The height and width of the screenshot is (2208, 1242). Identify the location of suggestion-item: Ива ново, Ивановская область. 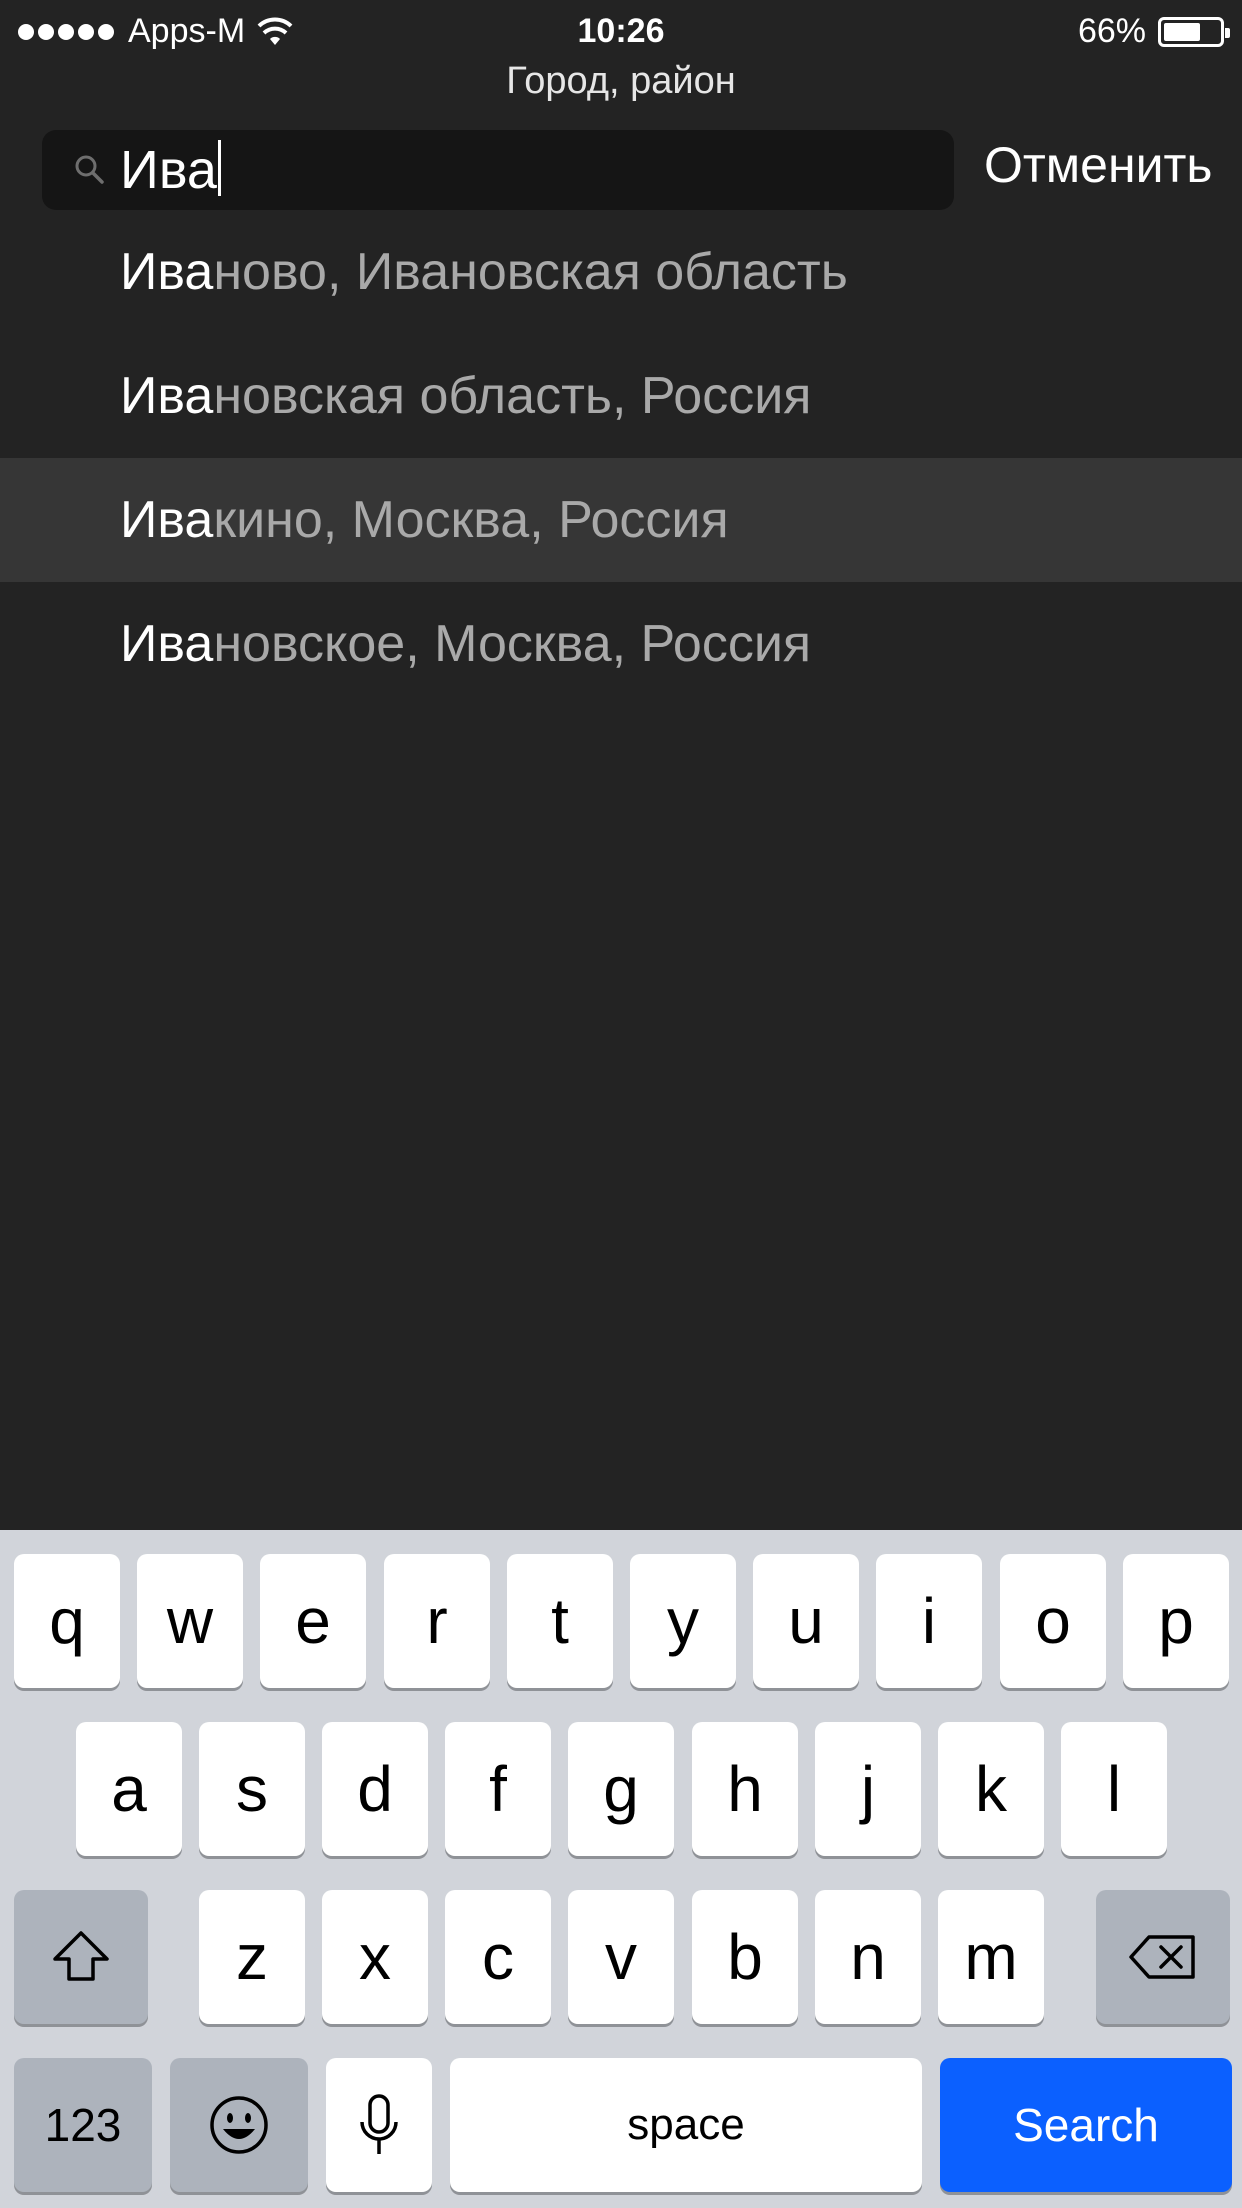
(621, 272).